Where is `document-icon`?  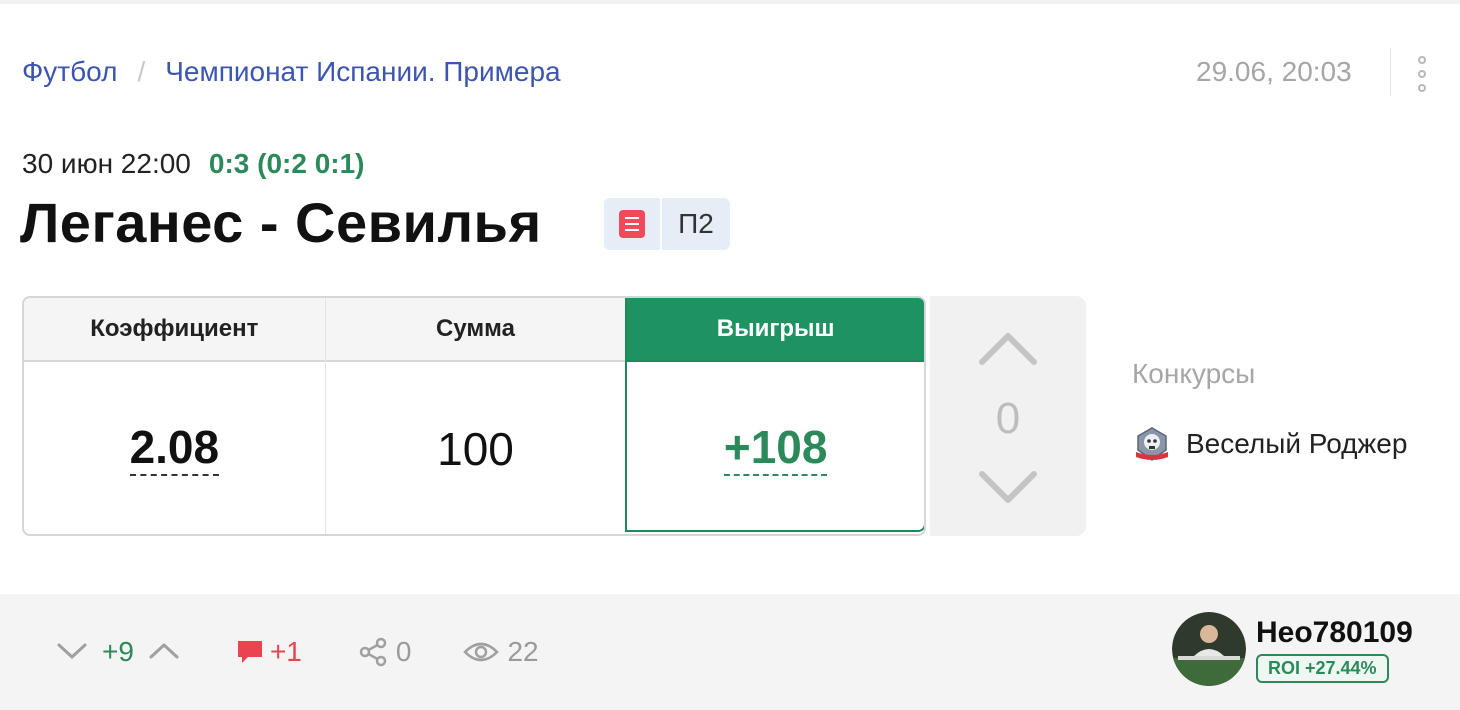 document-icon is located at coordinates (632, 224).